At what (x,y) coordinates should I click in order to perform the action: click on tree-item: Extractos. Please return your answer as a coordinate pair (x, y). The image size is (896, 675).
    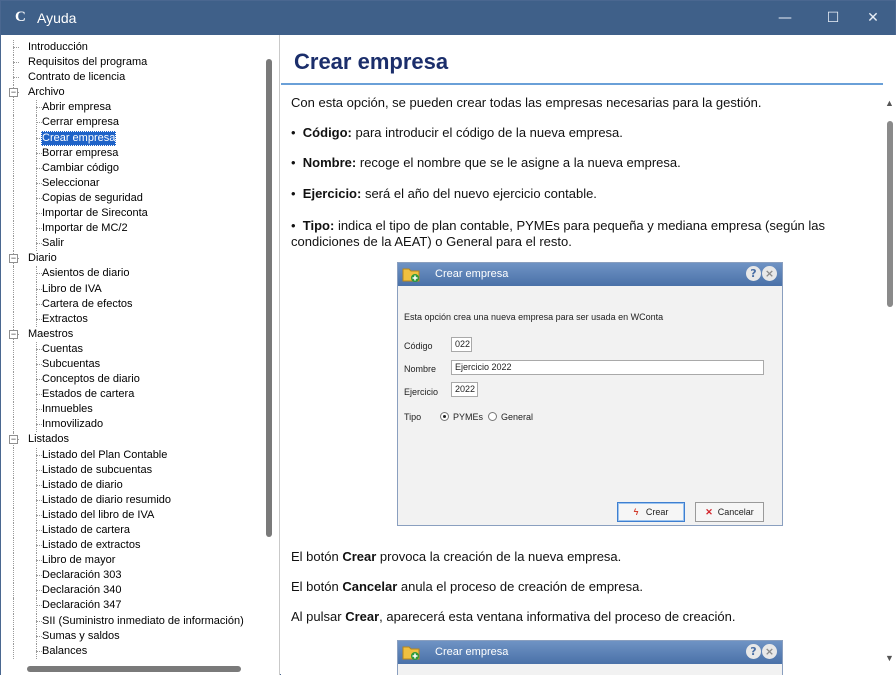
    Looking at the image, I should click on (132, 319).